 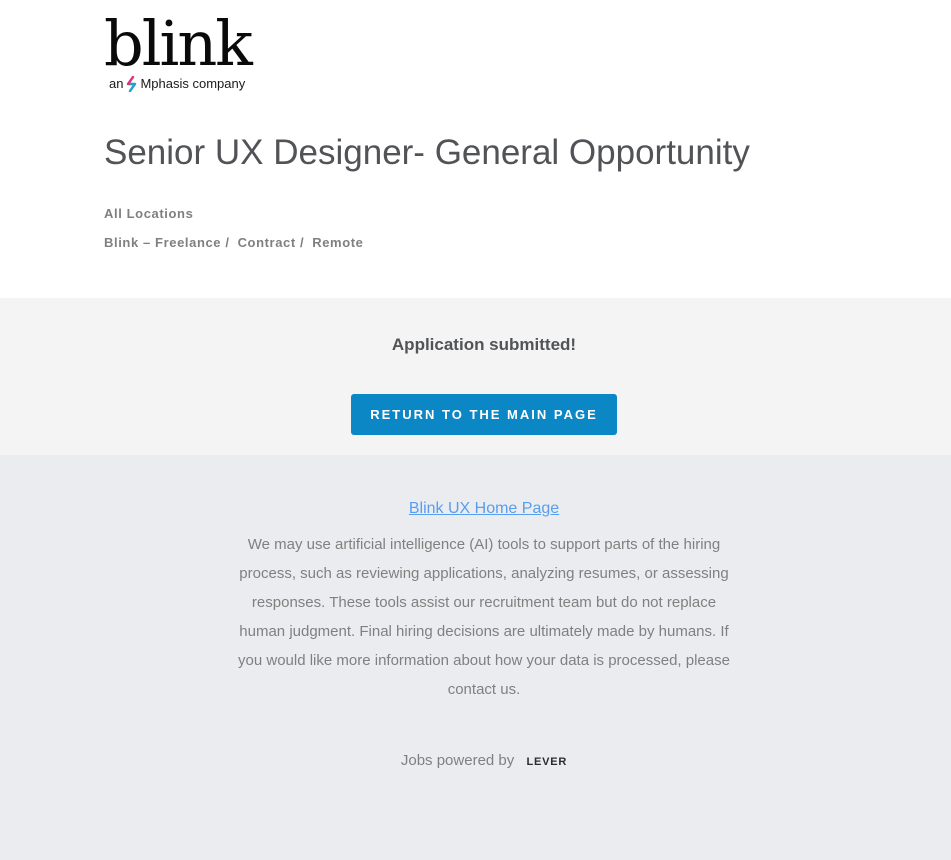 What do you see at coordinates (484, 508) in the screenshot?
I see `home-page-link: Blink UX Home Page` at bounding box center [484, 508].